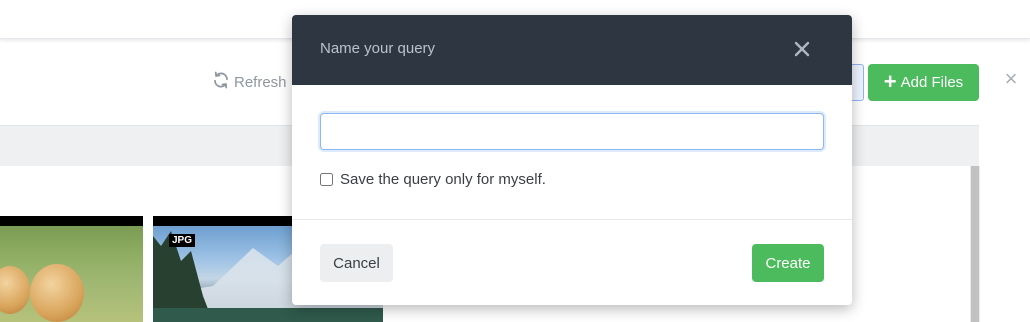  What do you see at coordinates (802, 49) in the screenshot?
I see `close-icon` at bounding box center [802, 49].